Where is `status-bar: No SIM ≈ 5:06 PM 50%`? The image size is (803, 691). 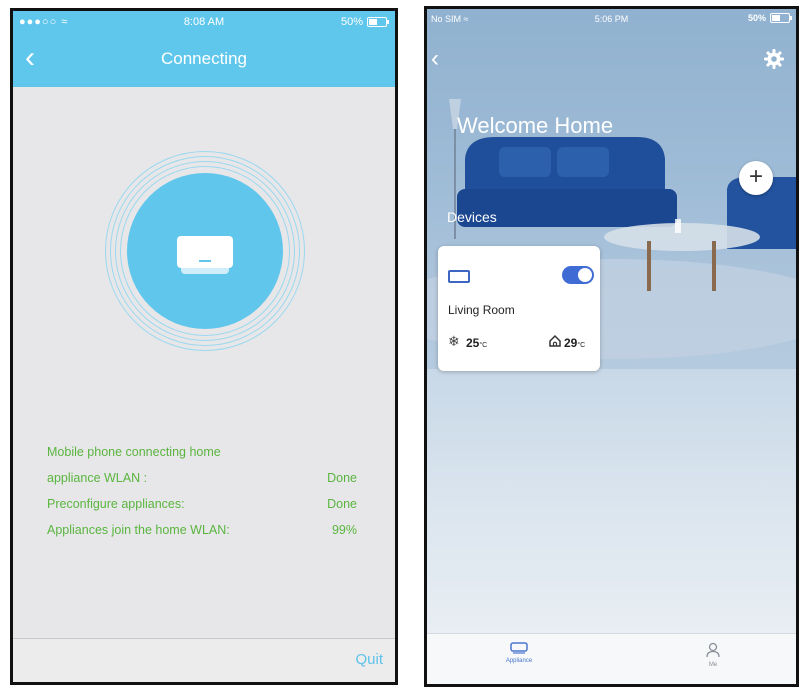 status-bar: No SIM ≈ 5:06 PM 50% is located at coordinates (611, 19).